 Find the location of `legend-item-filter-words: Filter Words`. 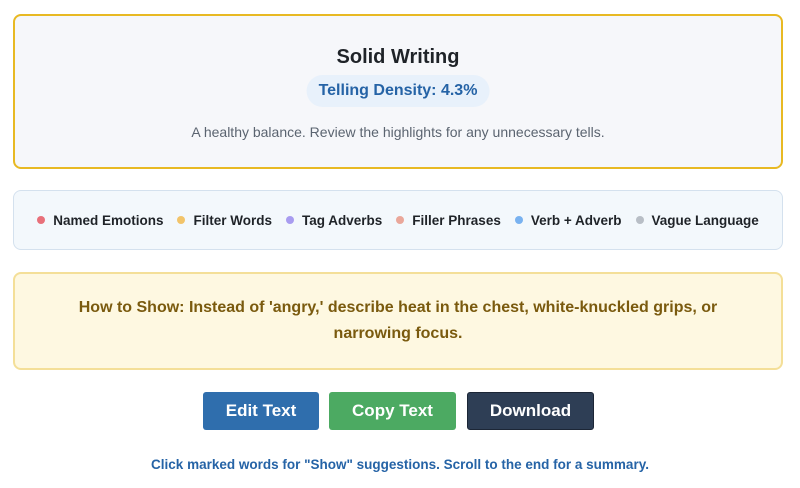

legend-item-filter-words: Filter Words is located at coordinates (224, 220).